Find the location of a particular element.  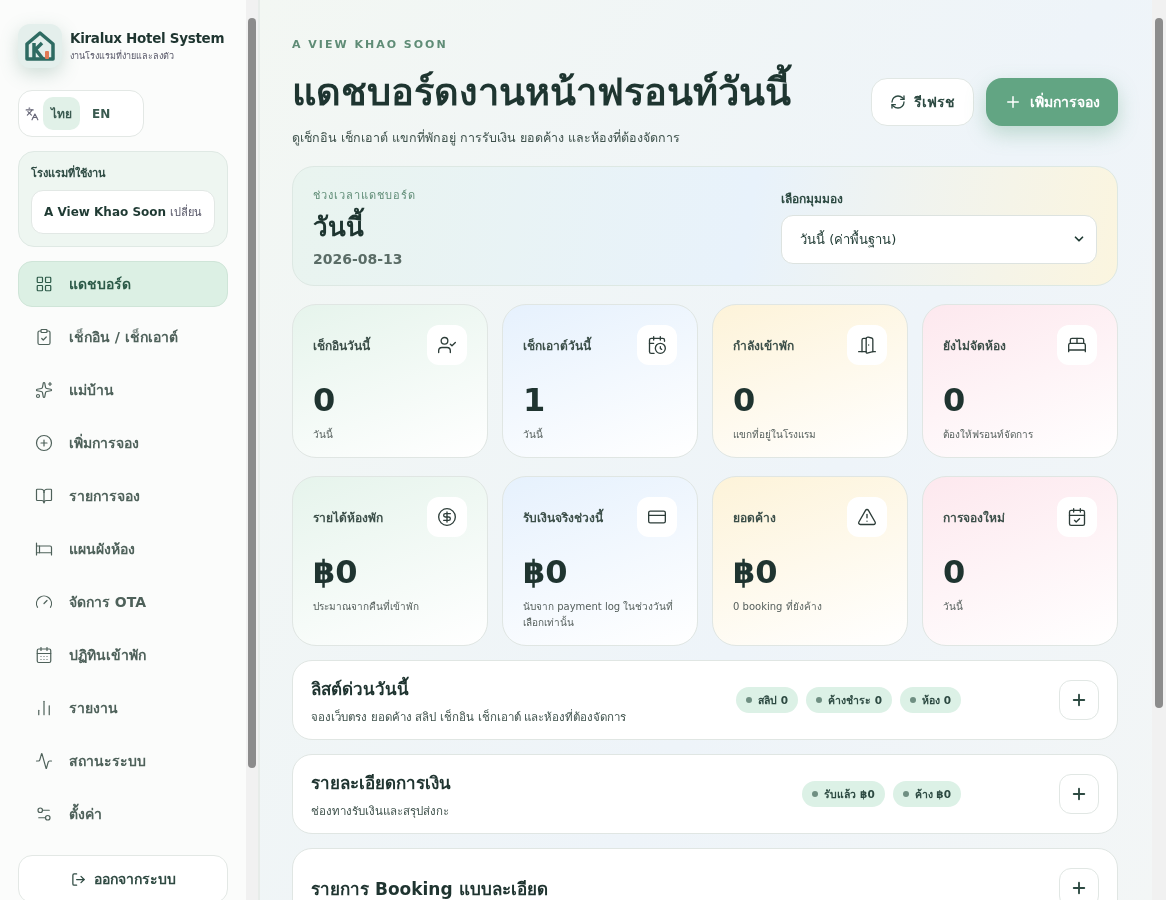

app-name: Kiralux Hotel System is located at coordinates (147, 37).